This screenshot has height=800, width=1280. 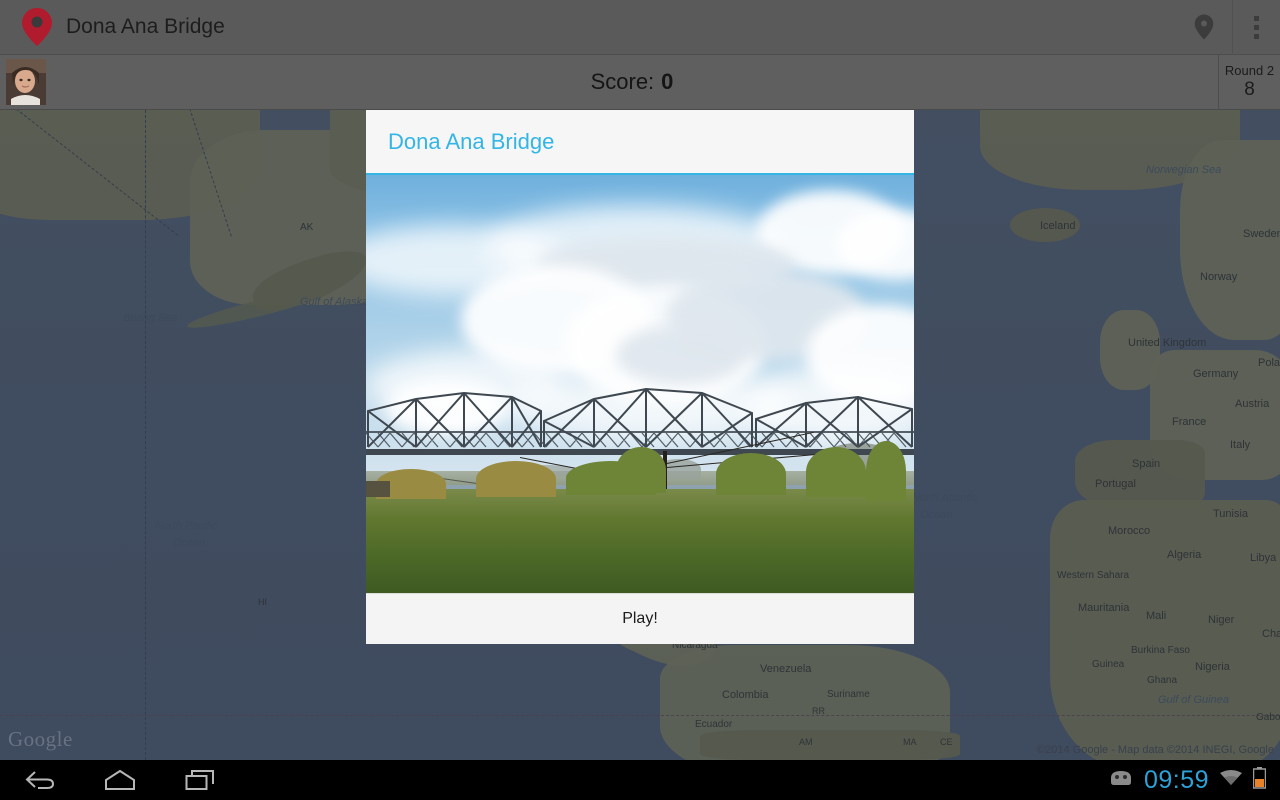 What do you see at coordinates (1162, 680) in the screenshot?
I see `map-label: Ghana` at bounding box center [1162, 680].